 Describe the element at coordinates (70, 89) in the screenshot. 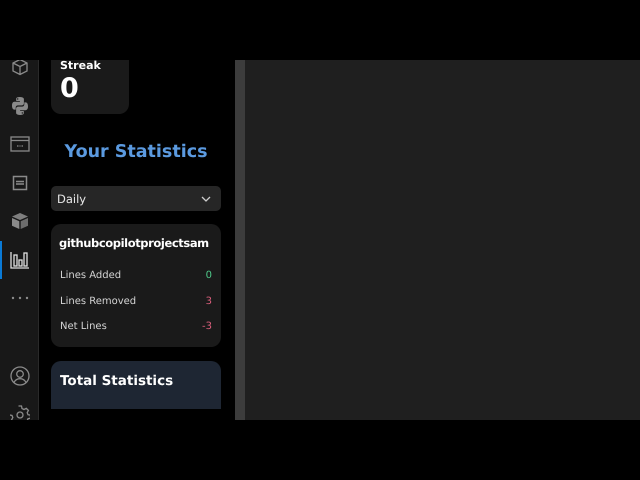

I see `streak-value: 0` at that location.